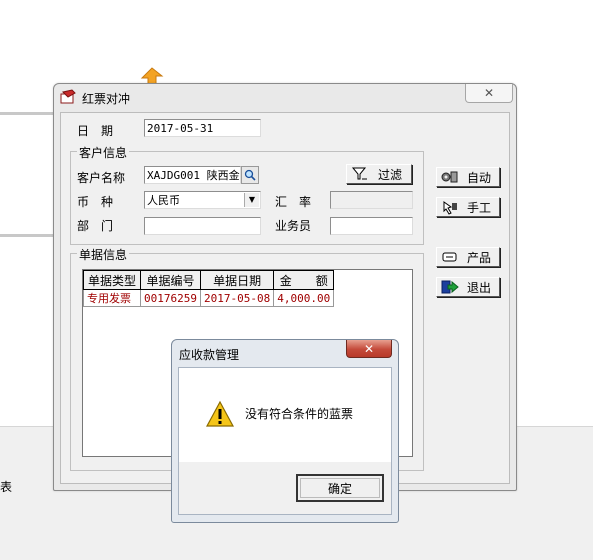  Describe the element at coordinates (237, 280) in the screenshot. I see `column-header-doc-date: 单据日期` at that location.